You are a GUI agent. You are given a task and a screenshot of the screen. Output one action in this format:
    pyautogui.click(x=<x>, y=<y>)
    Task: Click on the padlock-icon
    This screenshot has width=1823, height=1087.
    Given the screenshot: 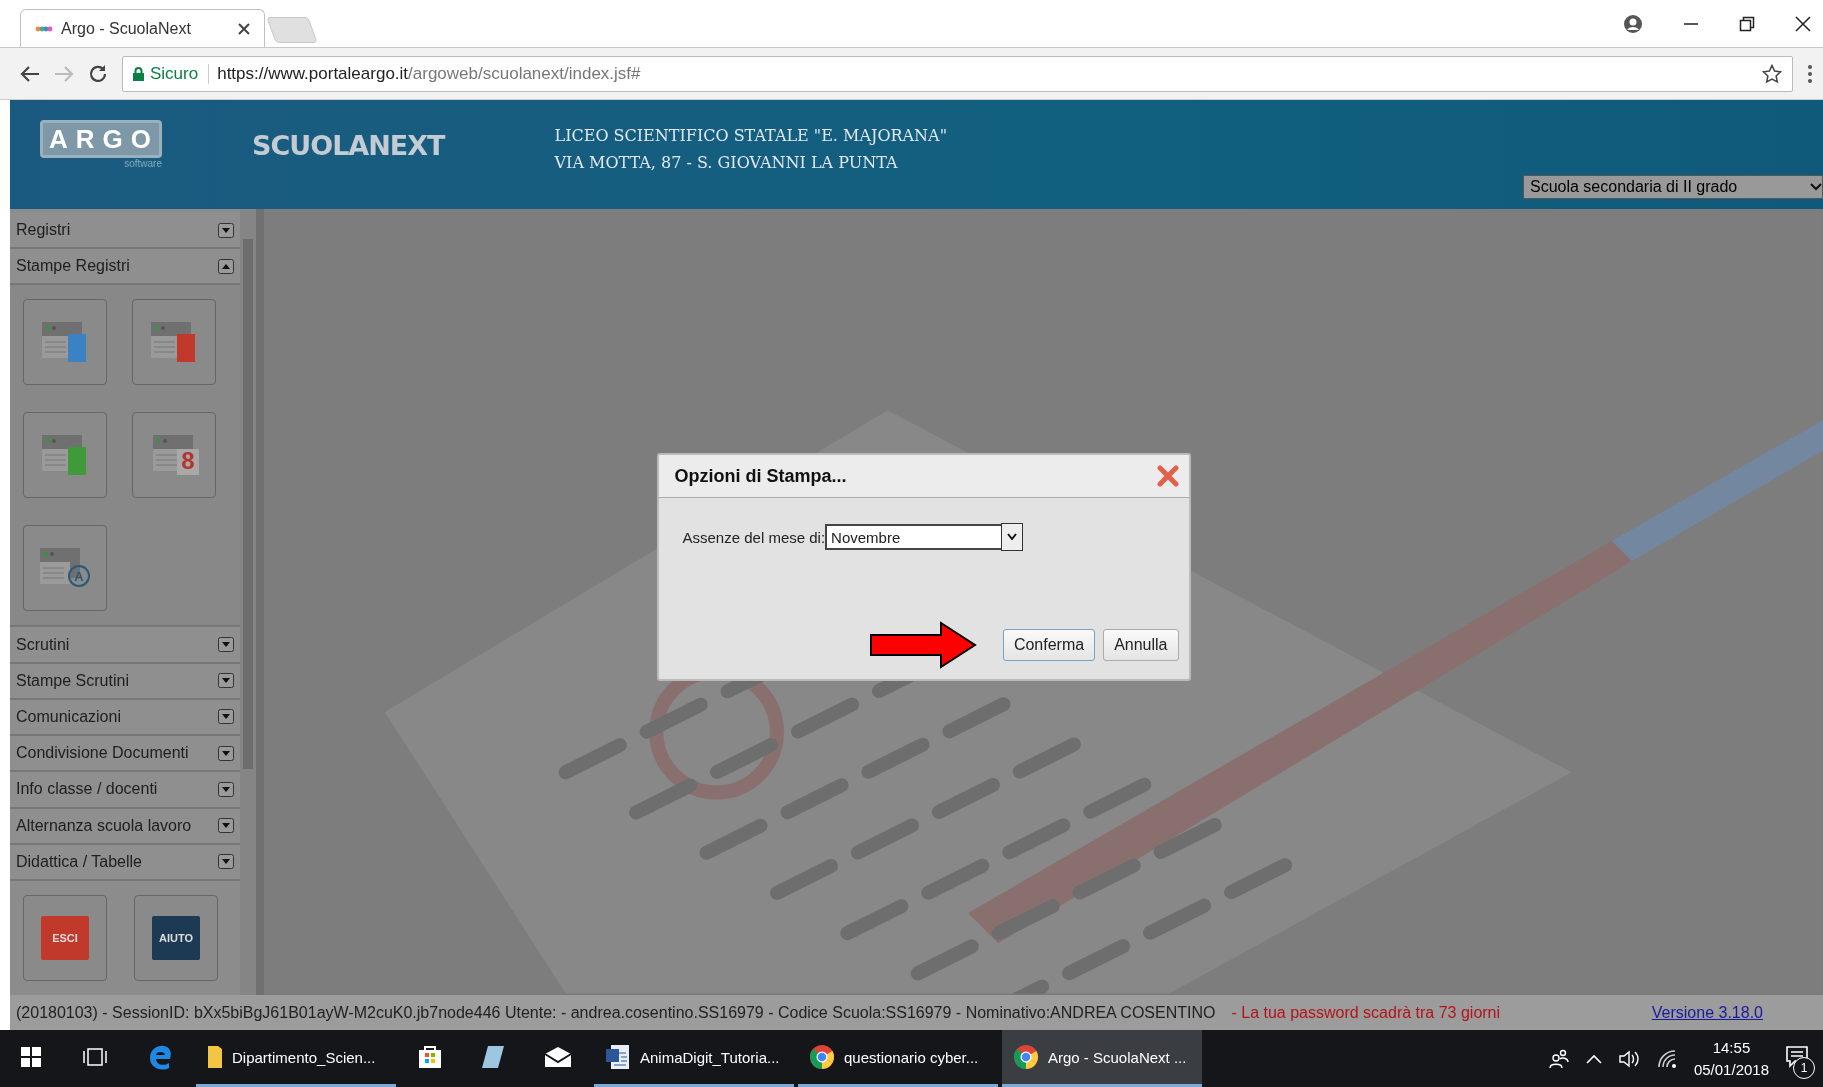 What is the action you would take?
    pyautogui.click(x=138, y=73)
    